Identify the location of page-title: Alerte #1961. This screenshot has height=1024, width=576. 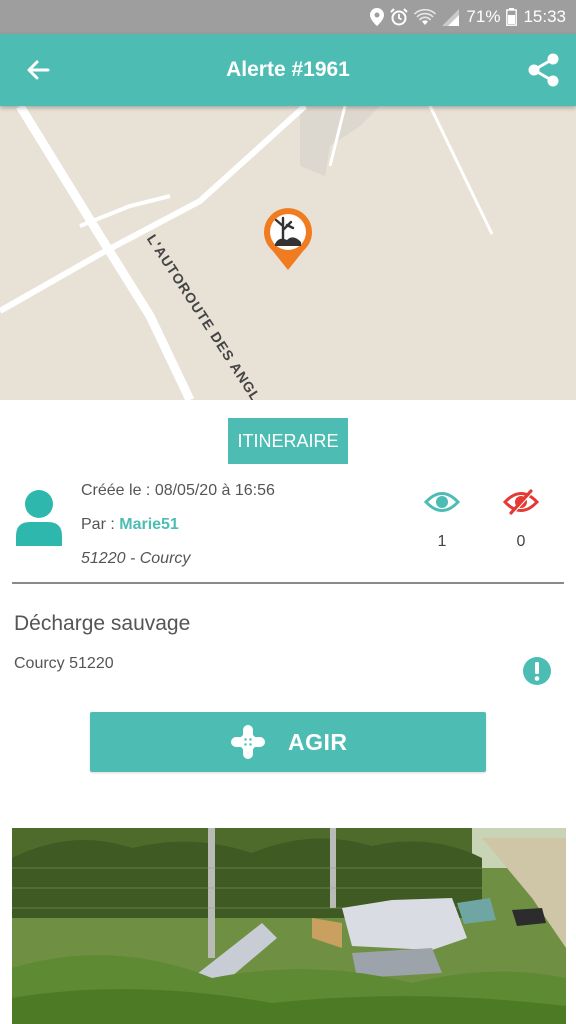
(288, 69).